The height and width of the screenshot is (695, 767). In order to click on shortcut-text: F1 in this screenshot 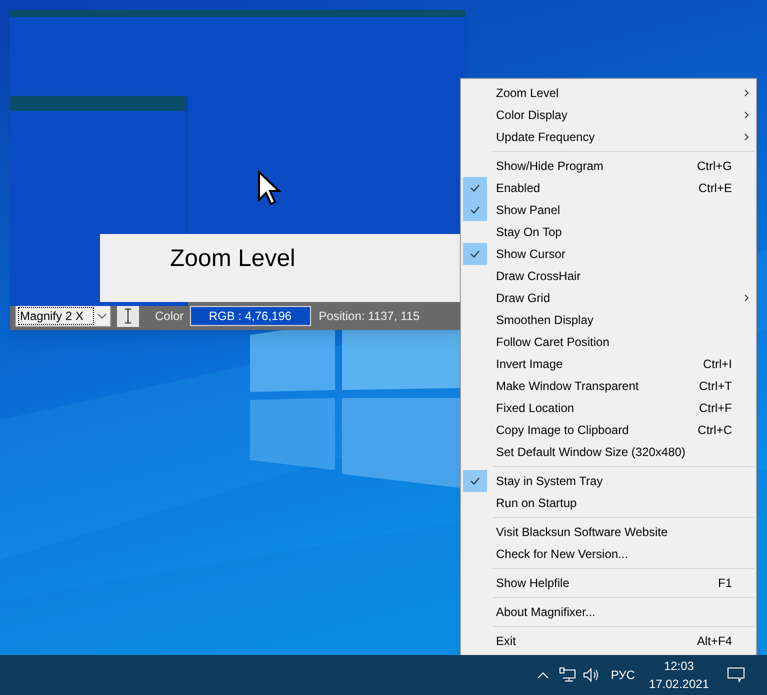, I will do `click(725, 583)`.